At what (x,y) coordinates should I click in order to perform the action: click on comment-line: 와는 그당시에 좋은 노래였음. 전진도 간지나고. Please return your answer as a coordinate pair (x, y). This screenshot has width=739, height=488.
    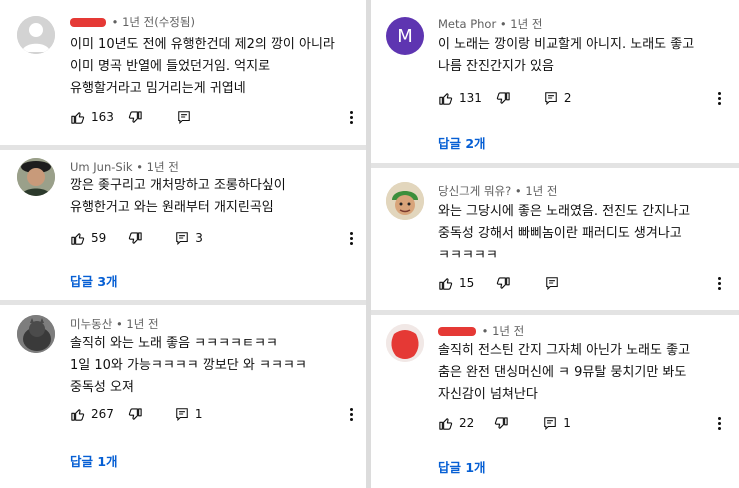
    Looking at the image, I should click on (564, 211).